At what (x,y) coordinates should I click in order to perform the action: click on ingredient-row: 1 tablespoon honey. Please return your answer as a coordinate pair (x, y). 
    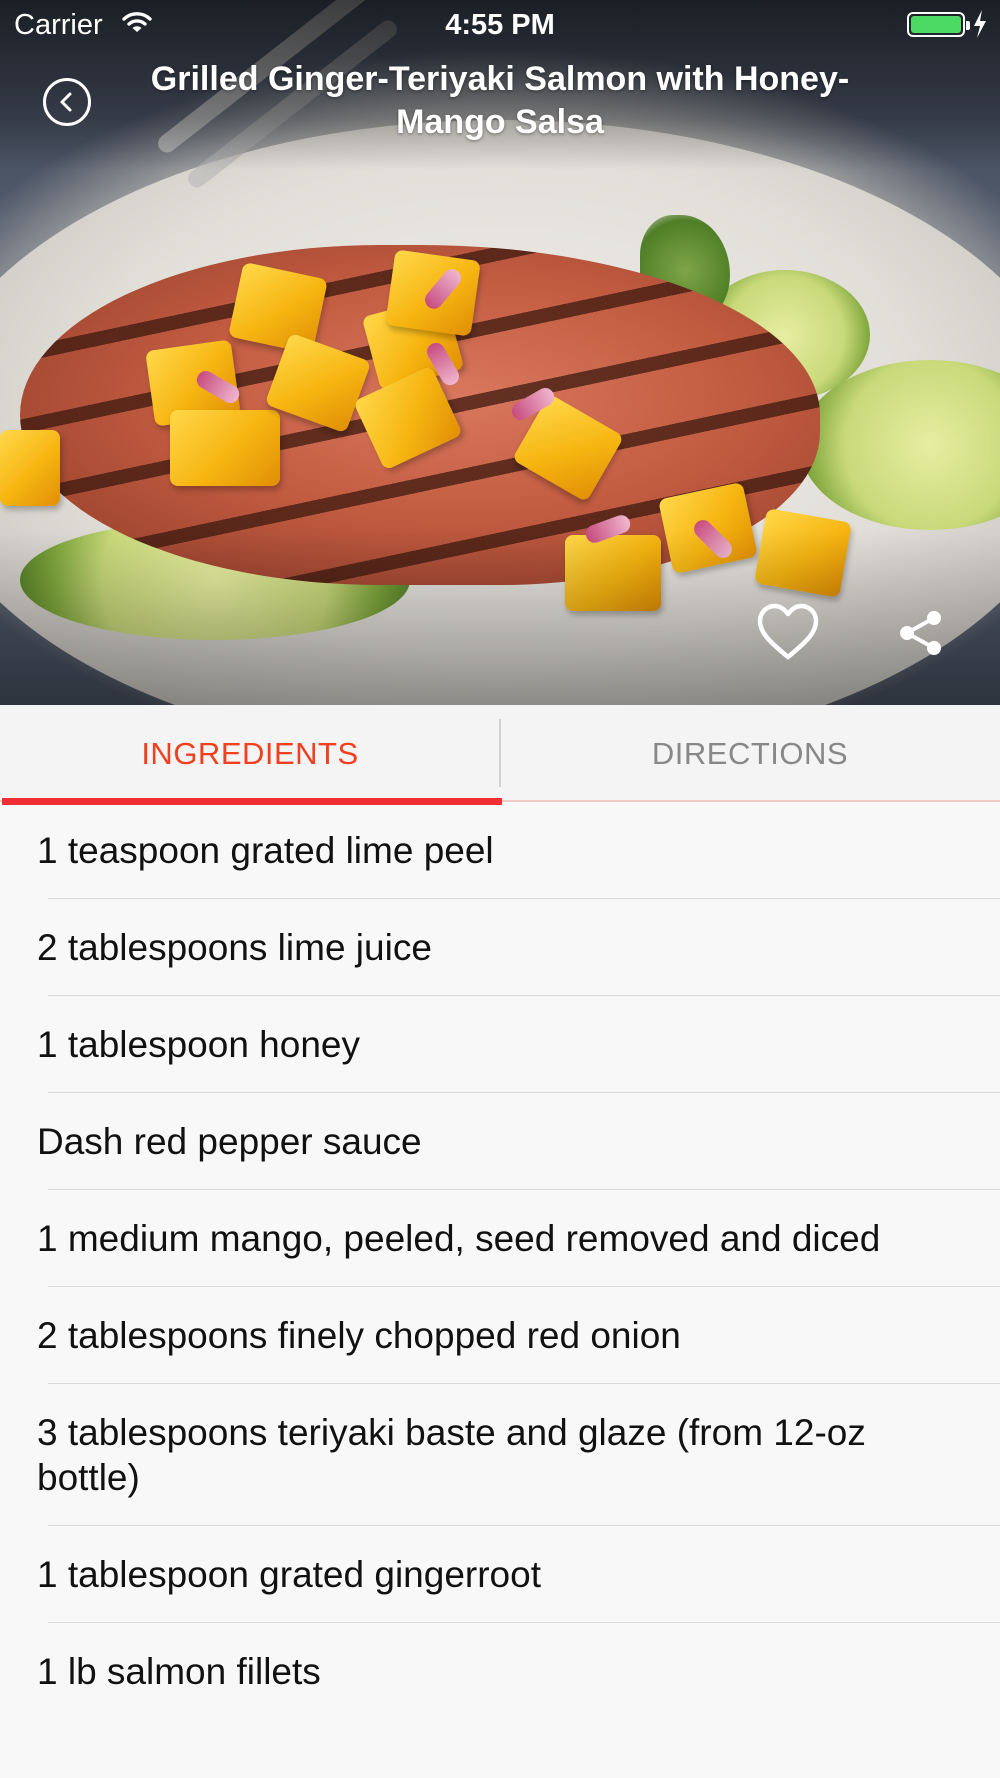
    Looking at the image, I should click on (500, 1044).